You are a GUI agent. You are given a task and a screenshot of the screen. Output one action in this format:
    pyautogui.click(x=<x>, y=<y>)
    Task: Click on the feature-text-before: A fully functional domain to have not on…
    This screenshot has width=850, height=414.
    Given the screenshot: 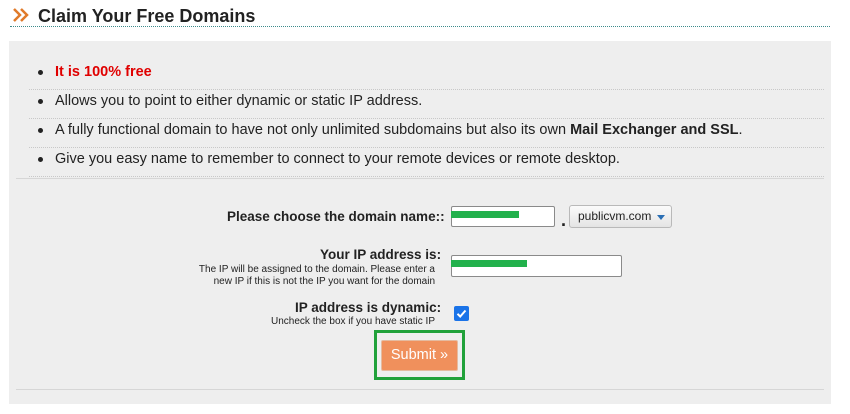 What is the action you would take?
    pyautogui.click(x=313, y=130)
    